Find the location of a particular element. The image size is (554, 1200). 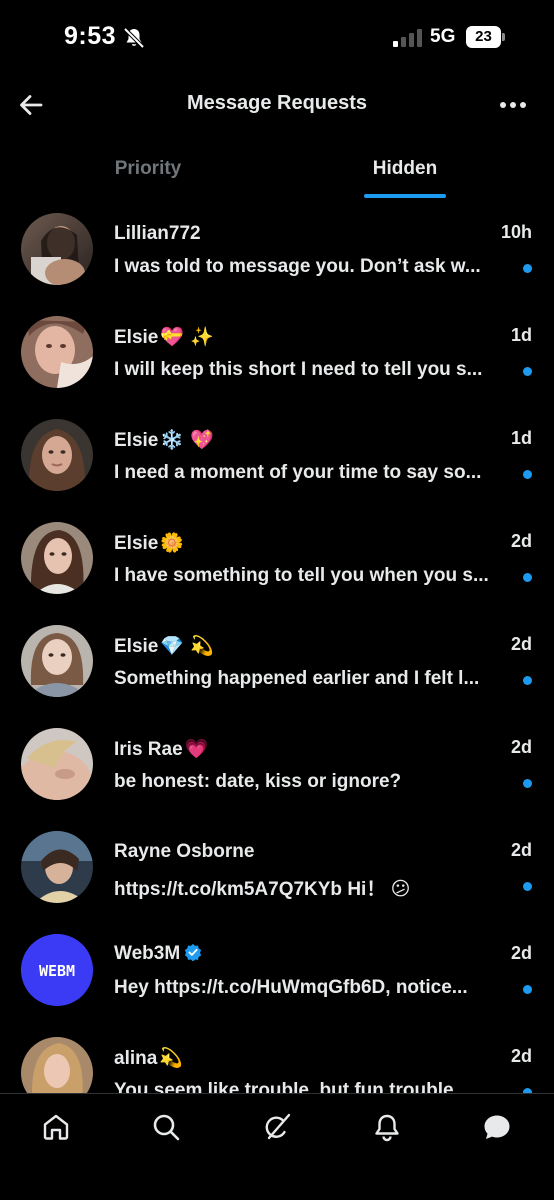

sender-name: Rayne Osborne is located at coordinates (184, 851).